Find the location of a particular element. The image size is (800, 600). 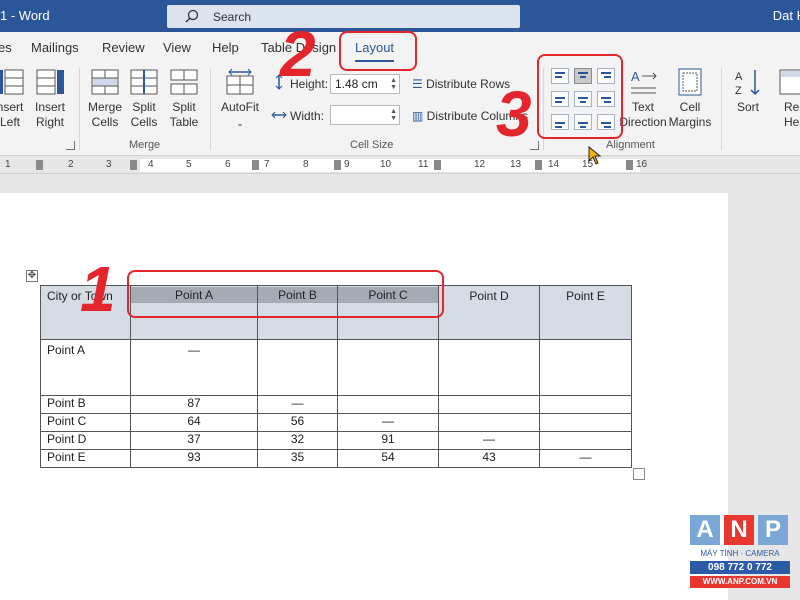

rows-columns-launcher is located at coordinates (70, 145).